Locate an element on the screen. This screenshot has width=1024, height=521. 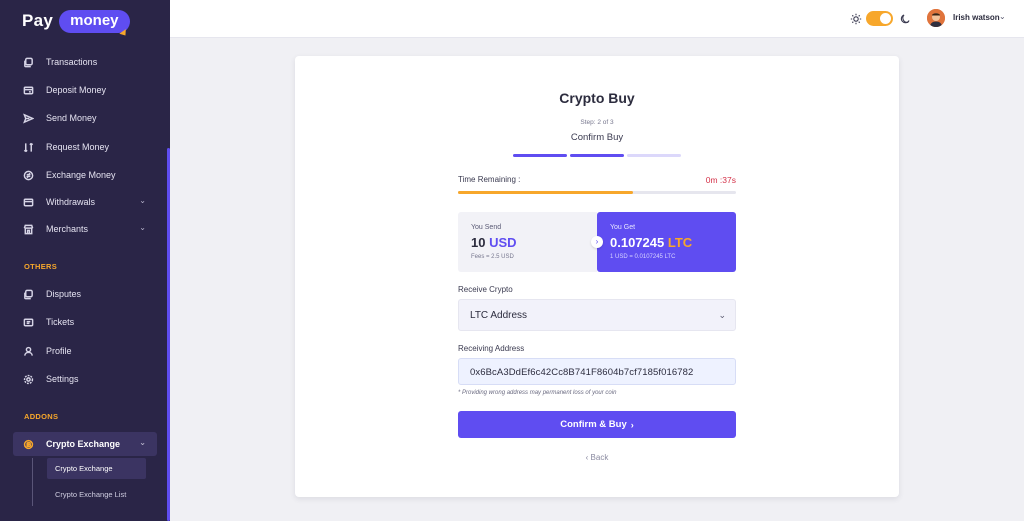
chevron-left-icon: ‹ is located at coordinates (587, 457).